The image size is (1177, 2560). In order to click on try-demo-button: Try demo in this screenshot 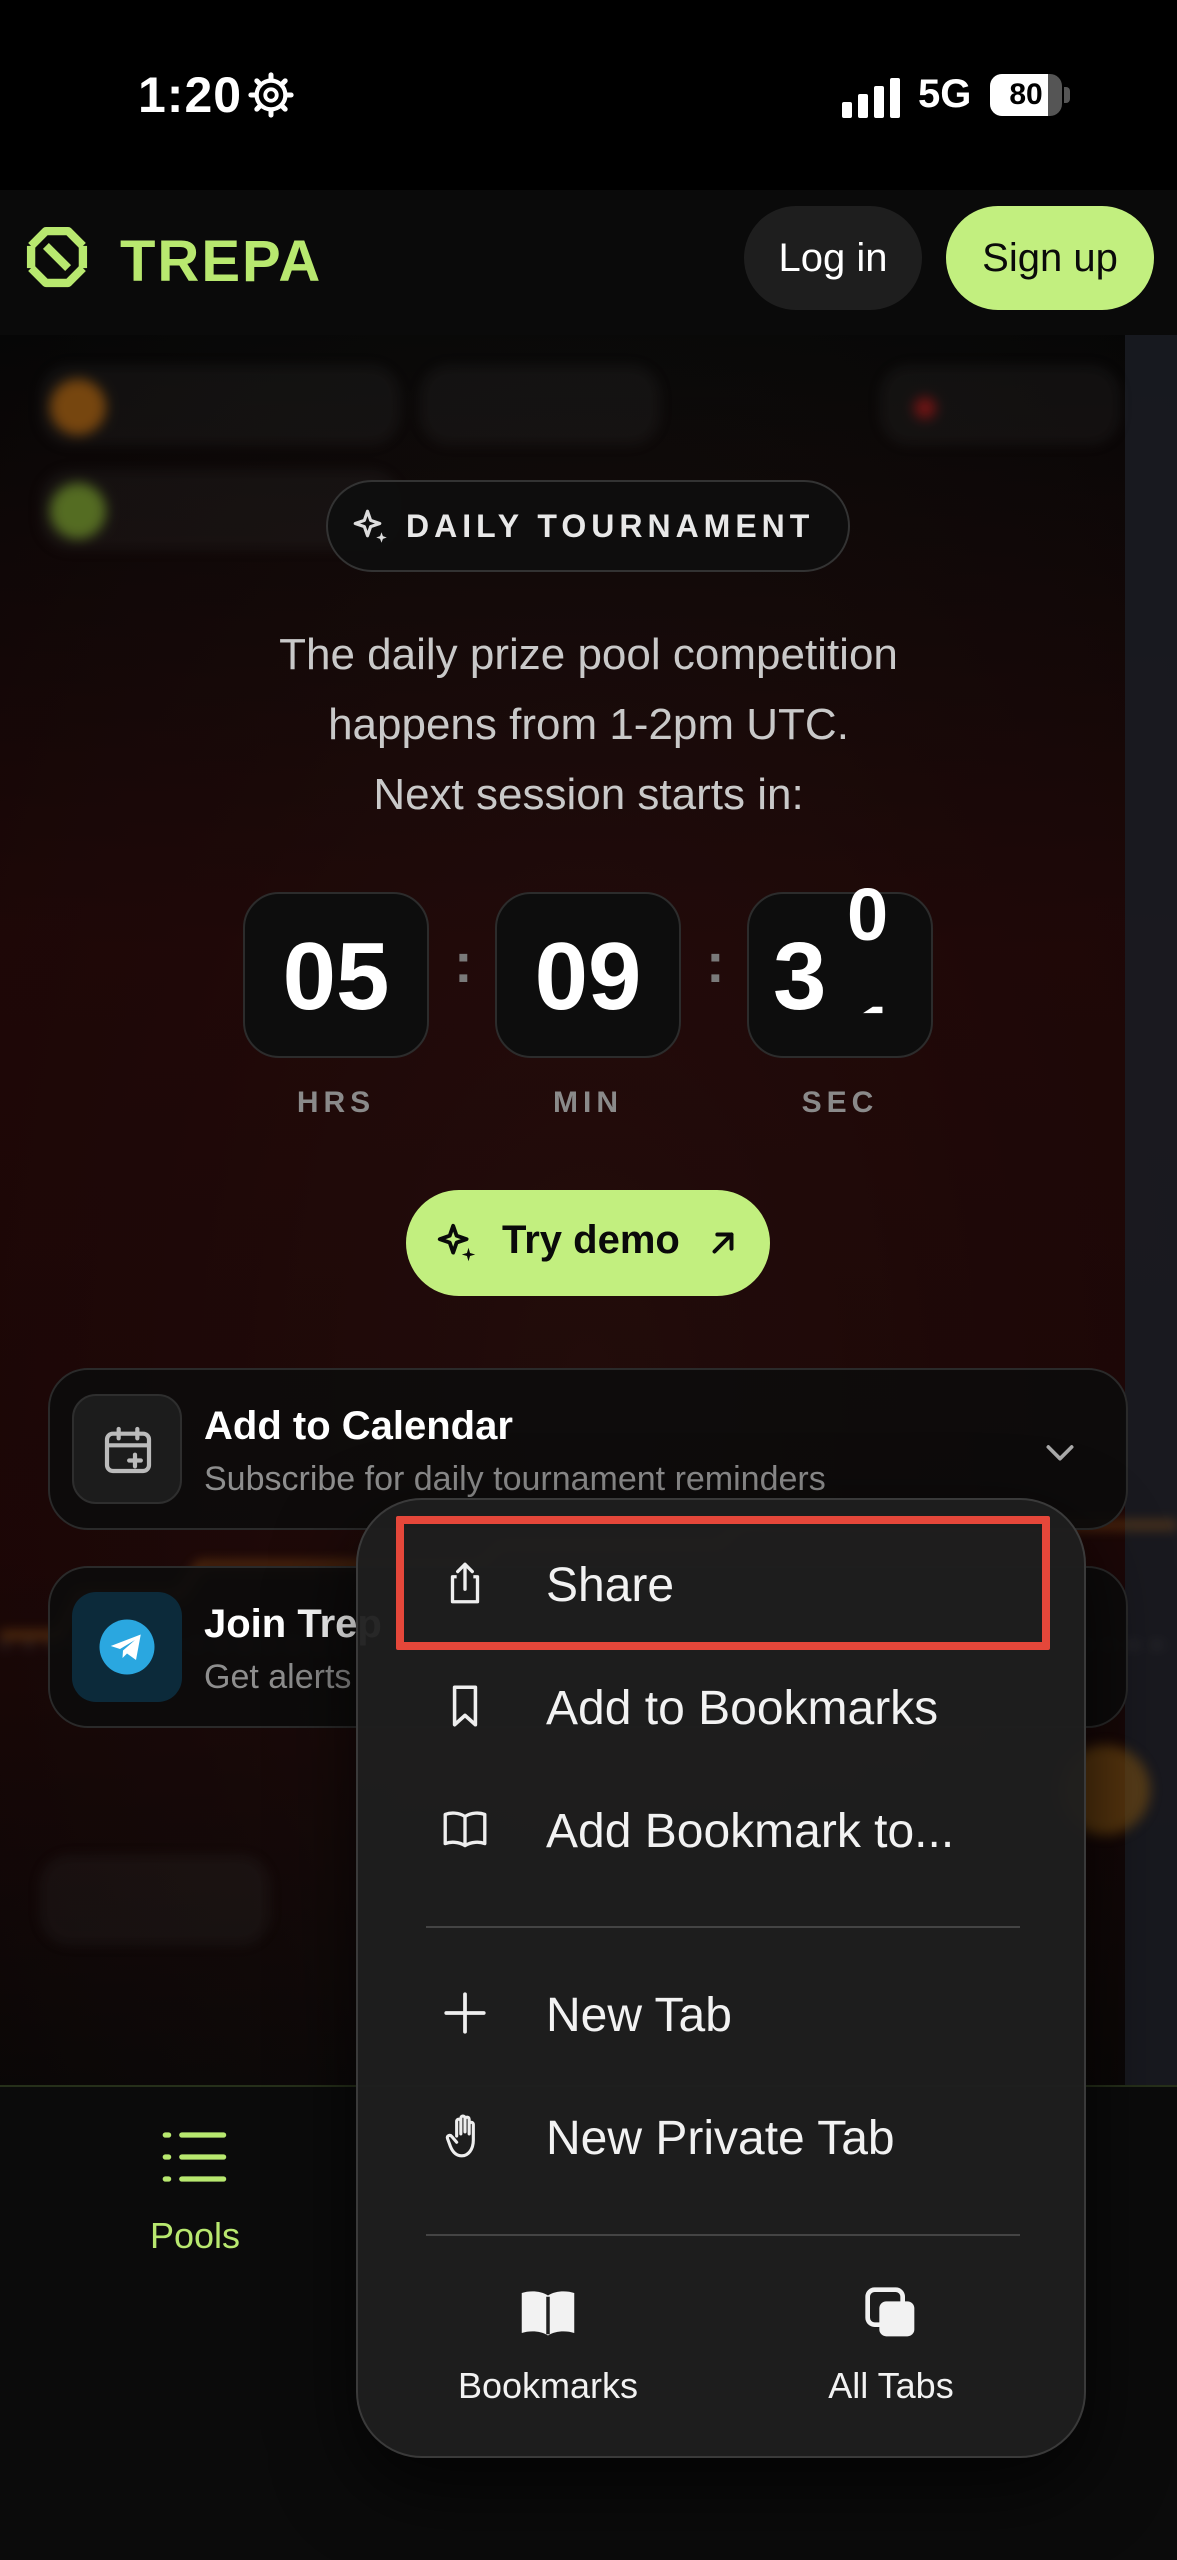, I will do `click(588, 1243)`.